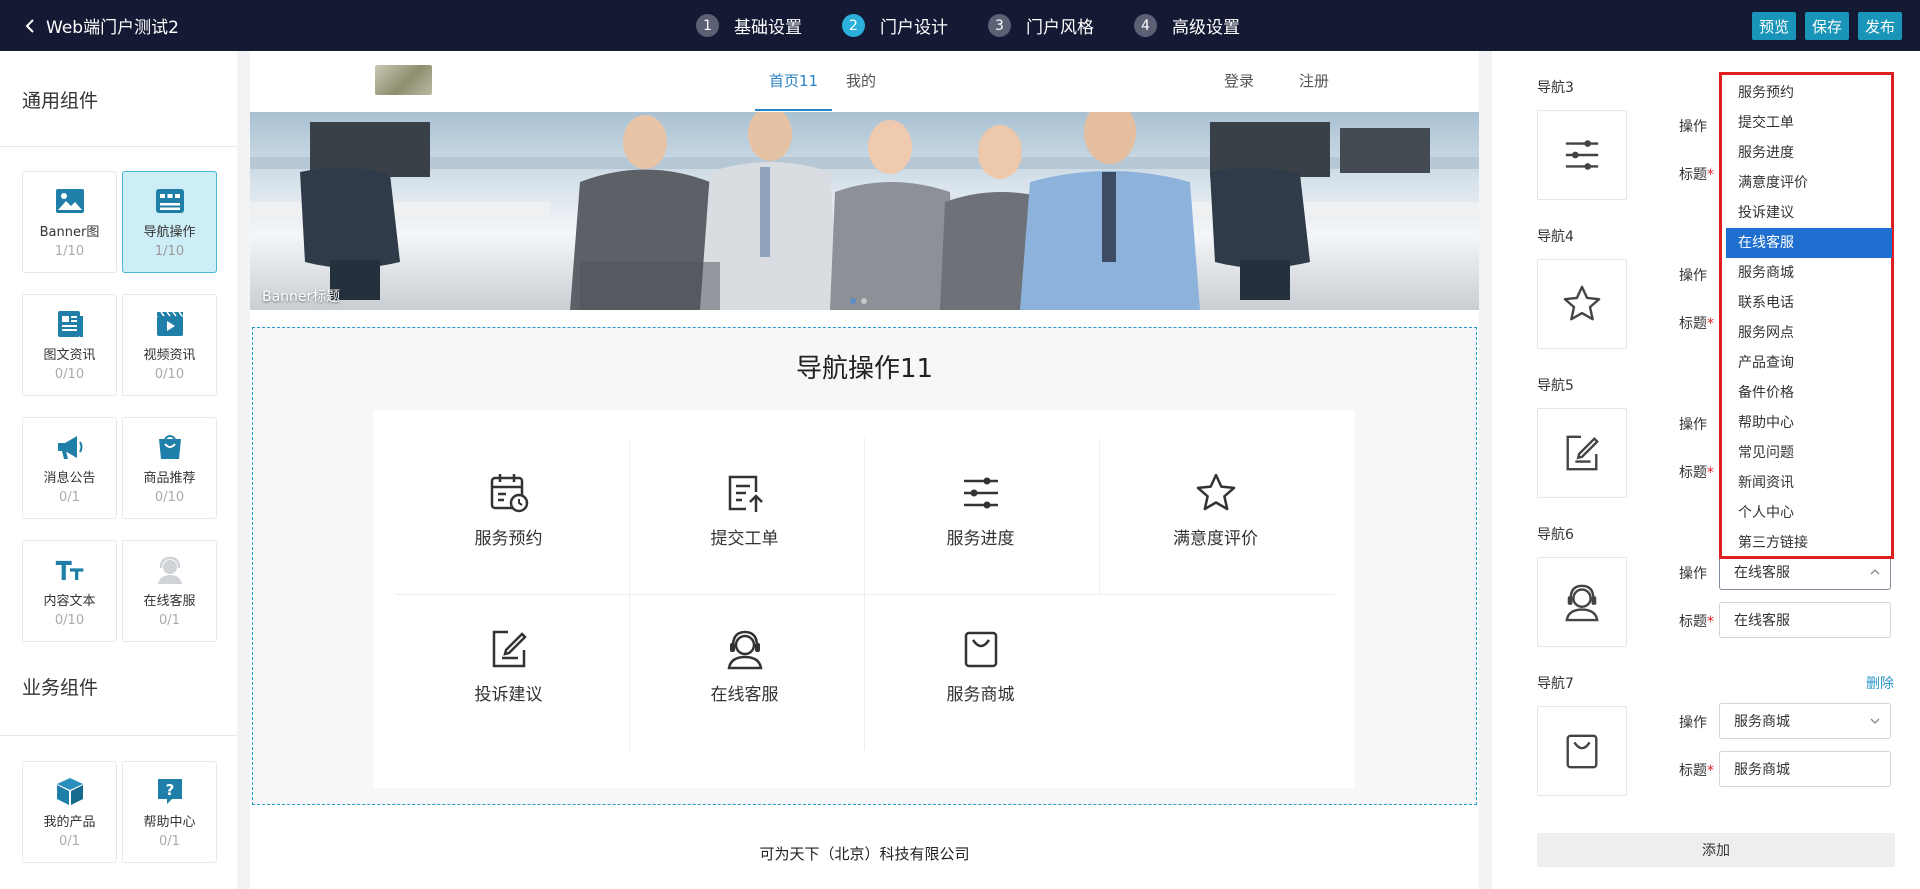 This screenshot has height=889, width=1920. I want to click on register-link: 注册, so click(1314, 80).